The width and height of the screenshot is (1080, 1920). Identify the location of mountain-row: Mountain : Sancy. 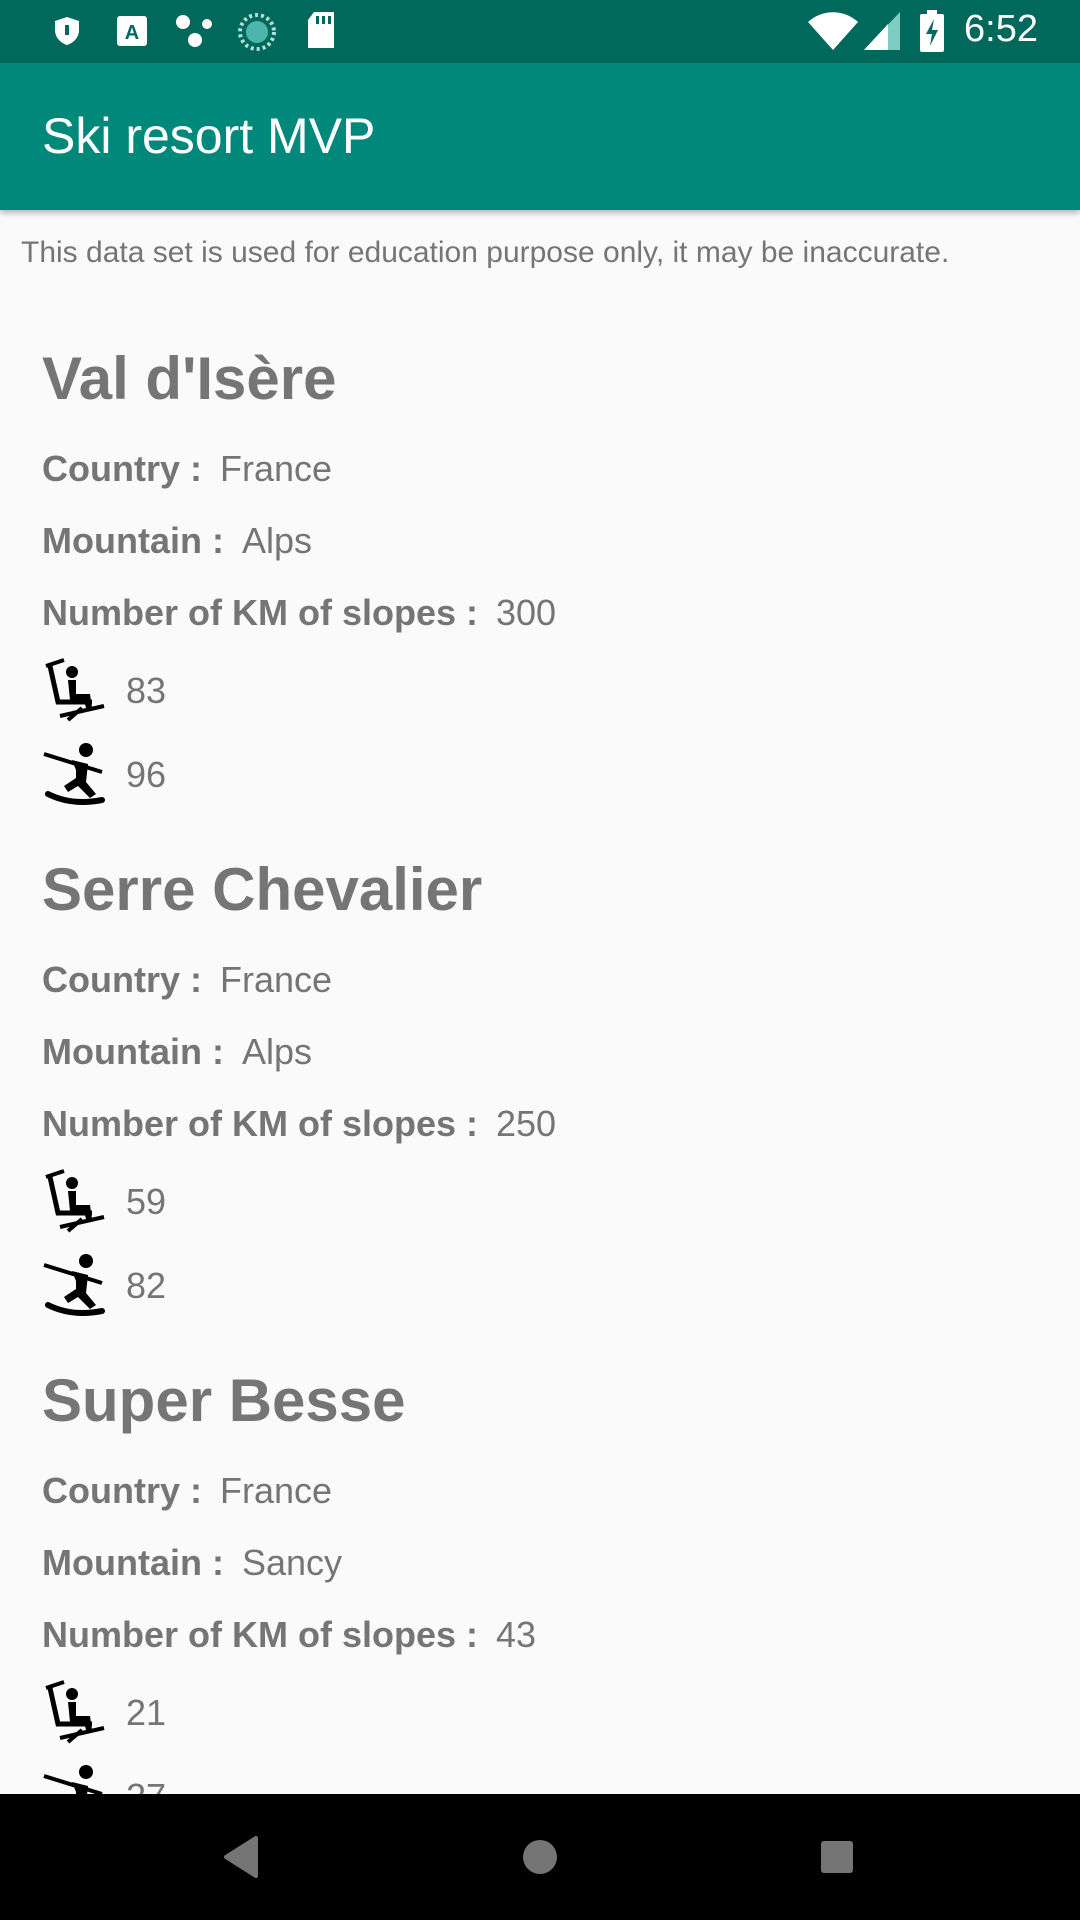
(192, 1563).